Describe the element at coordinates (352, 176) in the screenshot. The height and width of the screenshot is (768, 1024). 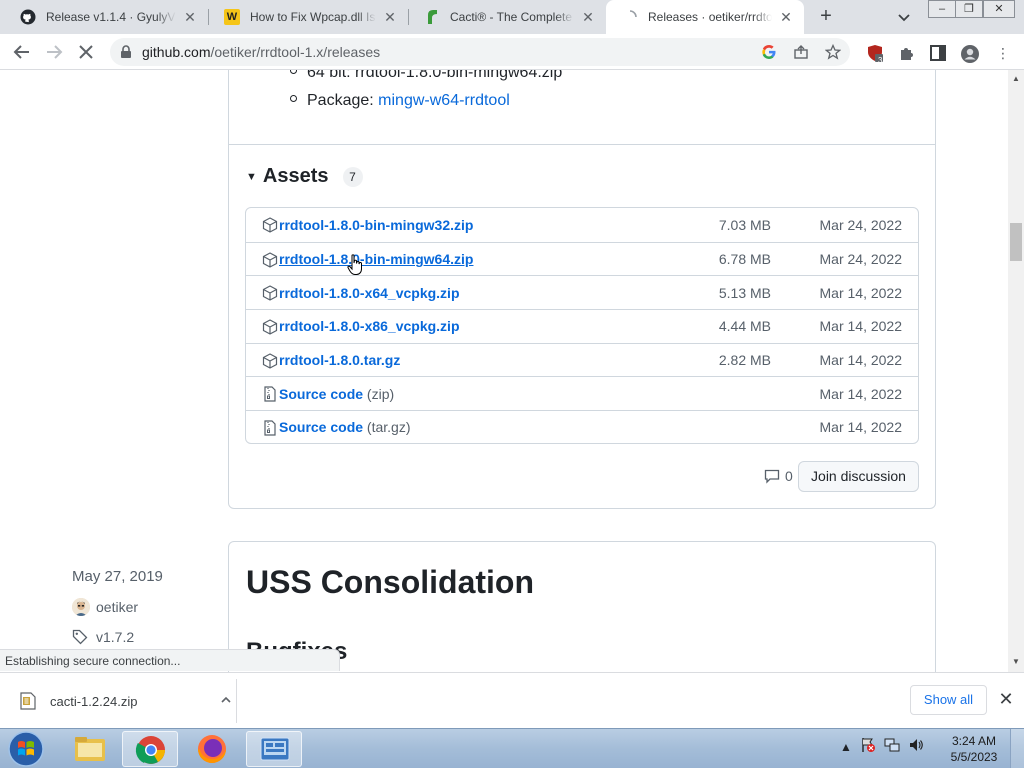
I see `assets-count-badge: 7` at that location.